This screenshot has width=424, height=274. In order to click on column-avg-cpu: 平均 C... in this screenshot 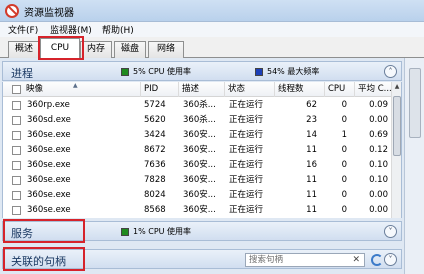, I will do `click(374, 89)`.